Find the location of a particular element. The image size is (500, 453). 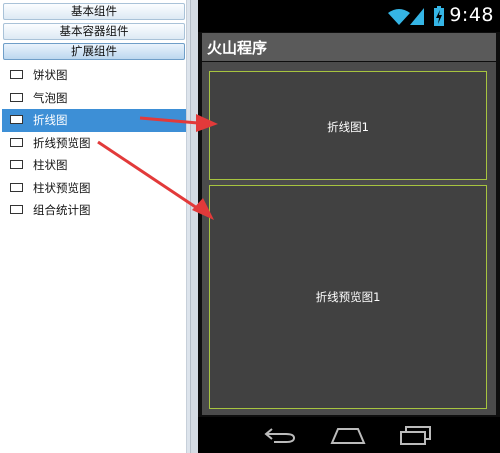

component-item-line-preview-chart: 折线预览图 is located at coordinates (93, 143).